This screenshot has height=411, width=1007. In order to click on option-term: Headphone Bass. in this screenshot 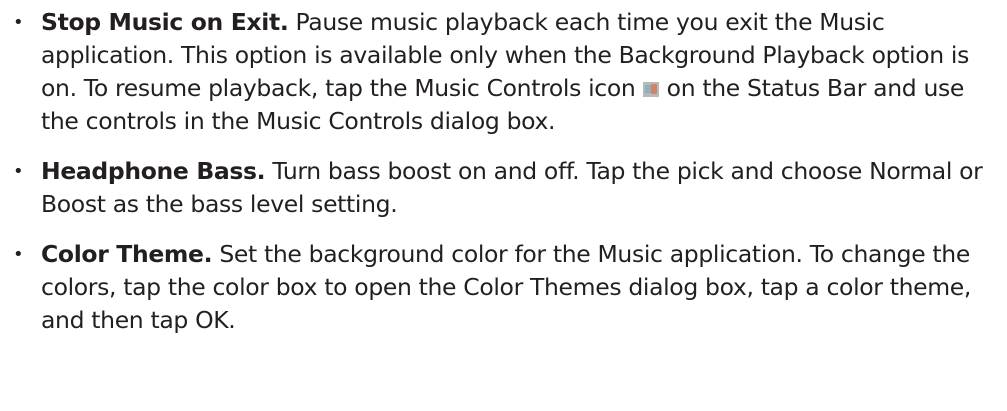, I will do `click(153, 171)`.